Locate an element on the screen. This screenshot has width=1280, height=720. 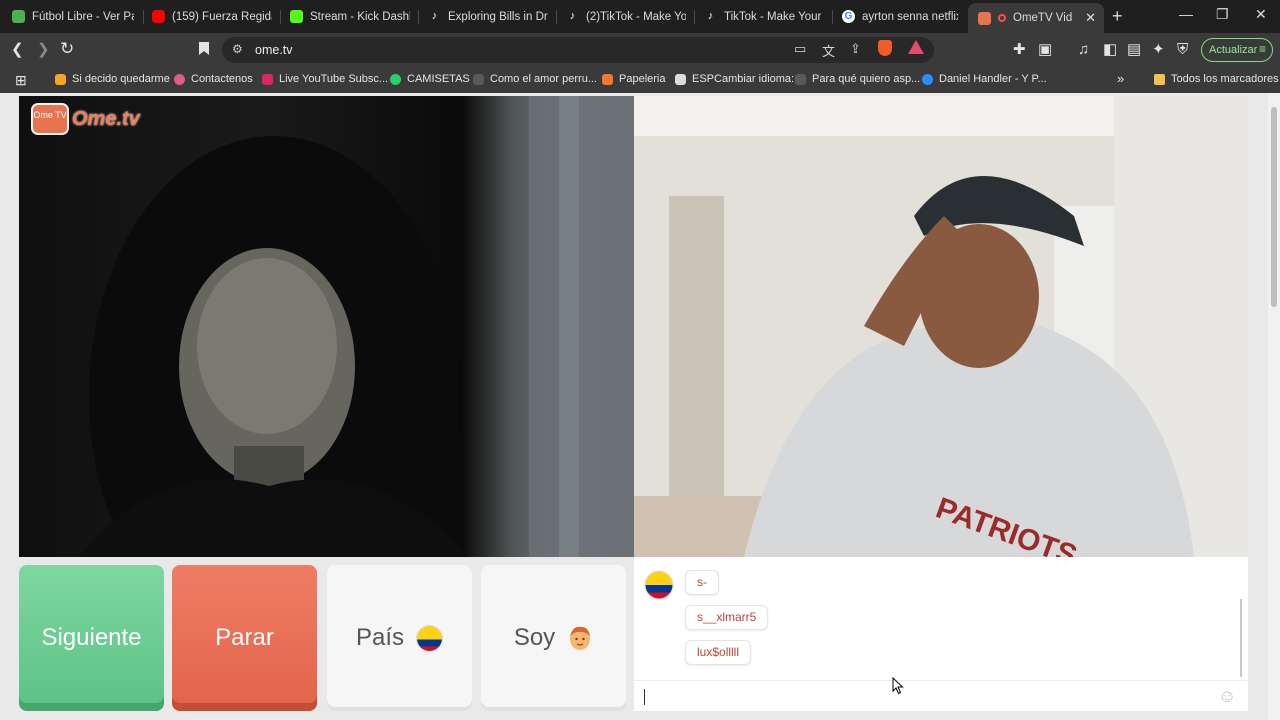
apps-grid-icon: ⊞ is located at coordinates (21, 80).